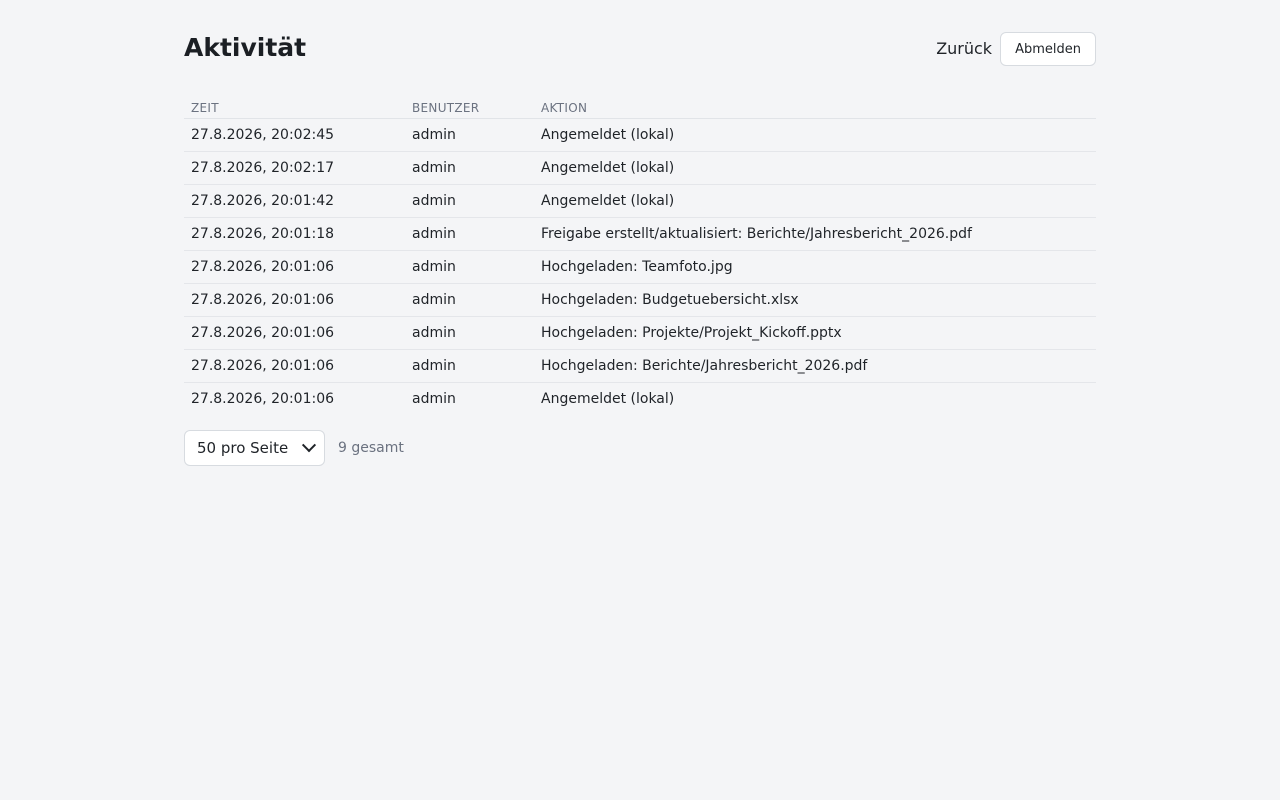 The height and width of the screenshot is (800, 1280). I want to click on cell-time: 27.8.2026, 20:01:18, so click(294, 234).